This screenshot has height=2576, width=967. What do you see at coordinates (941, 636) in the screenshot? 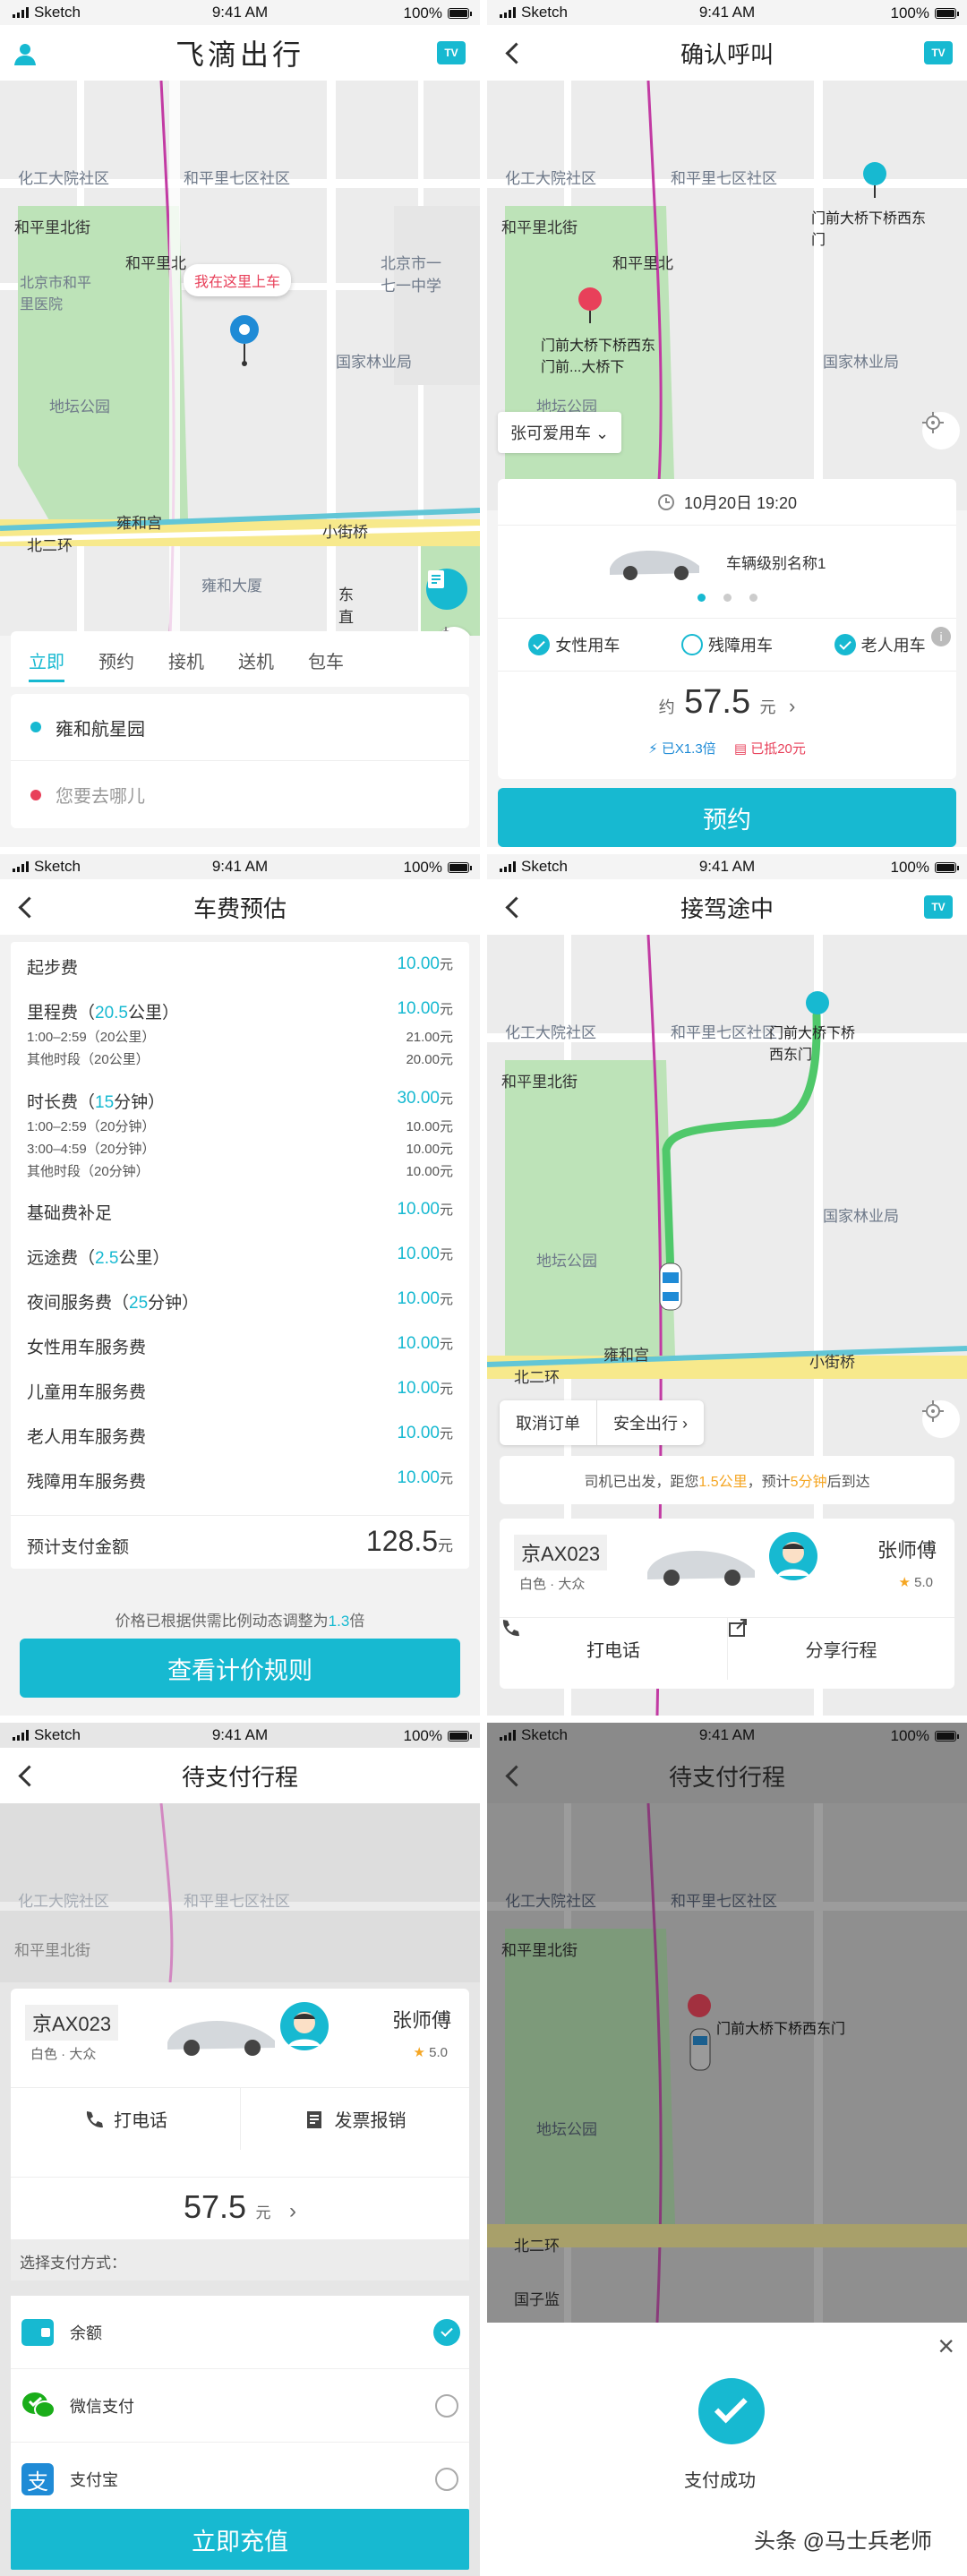
I see `info-icon: i` at bounding box center [941, 636].